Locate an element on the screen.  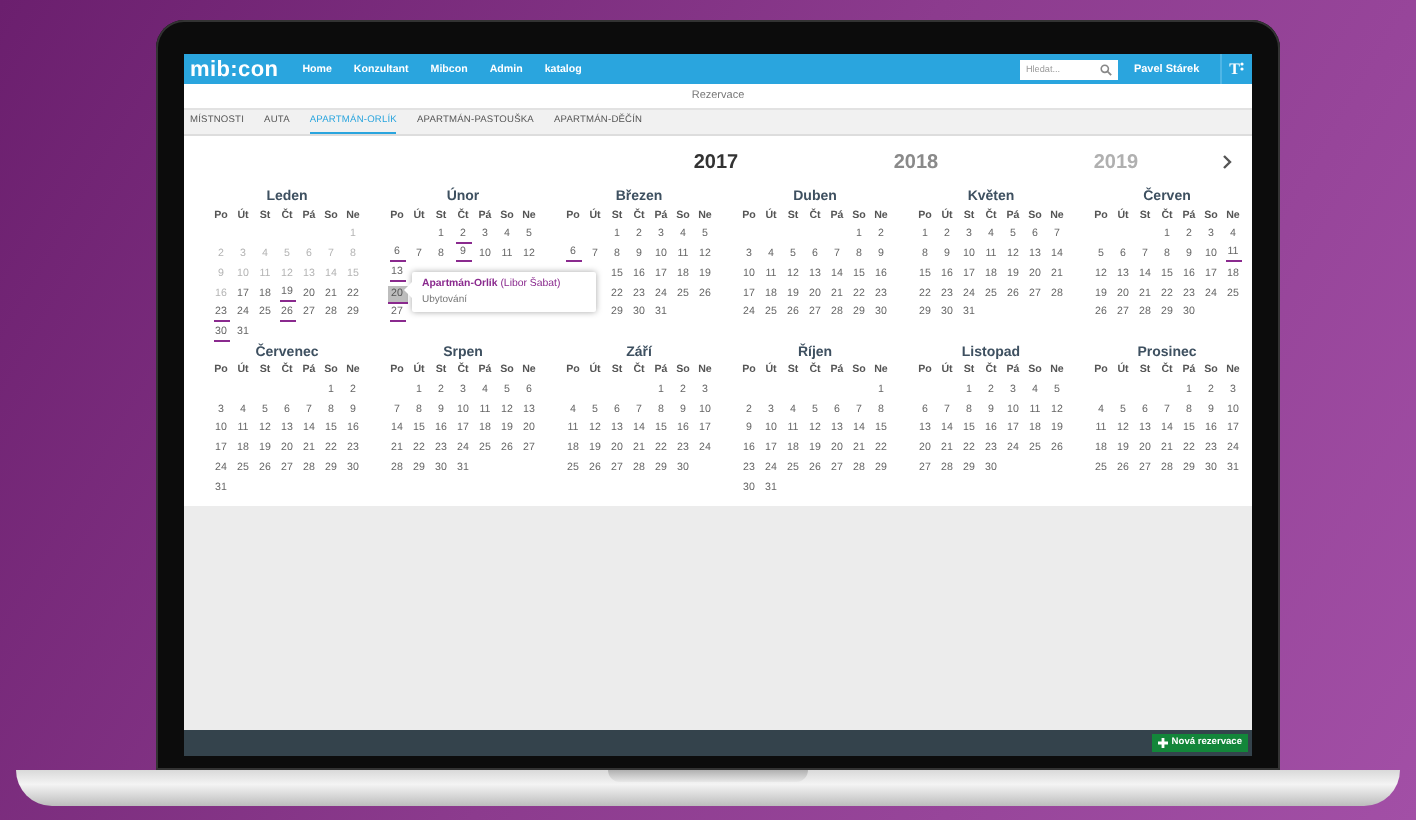
plus-icon is located at coordinates (1163, 743).